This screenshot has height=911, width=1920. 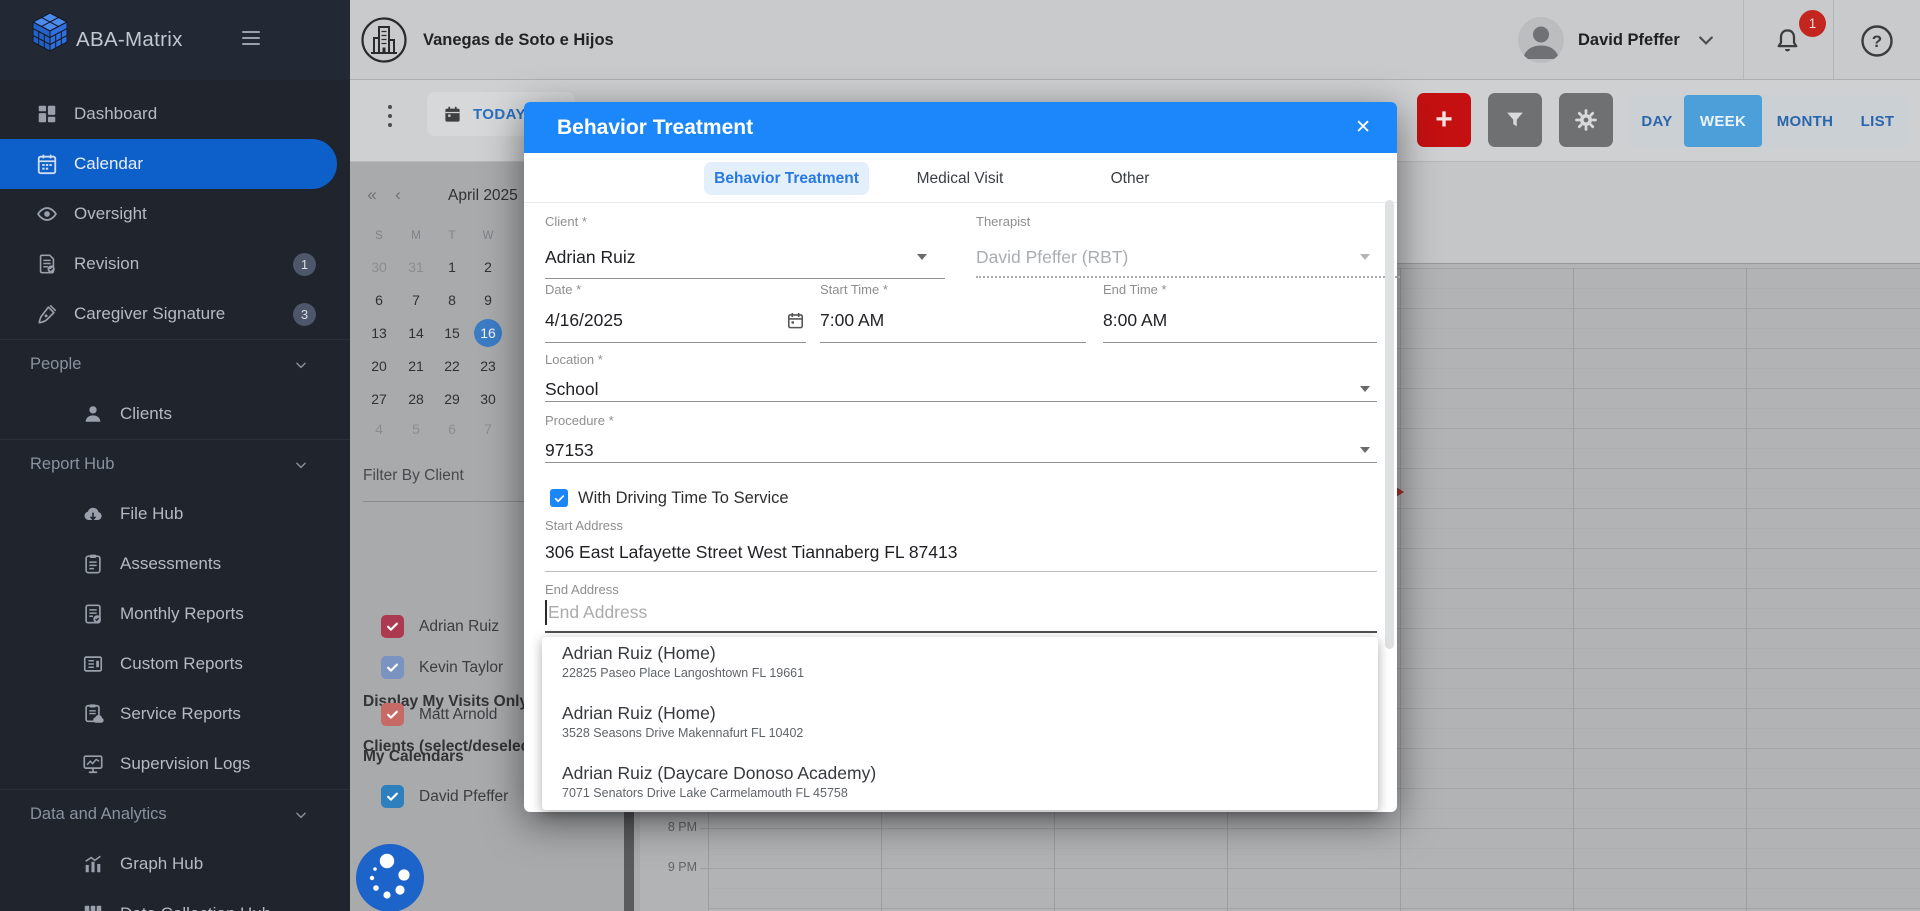 I want to click on driving-time-checkbox, so click(x=559, y=498).